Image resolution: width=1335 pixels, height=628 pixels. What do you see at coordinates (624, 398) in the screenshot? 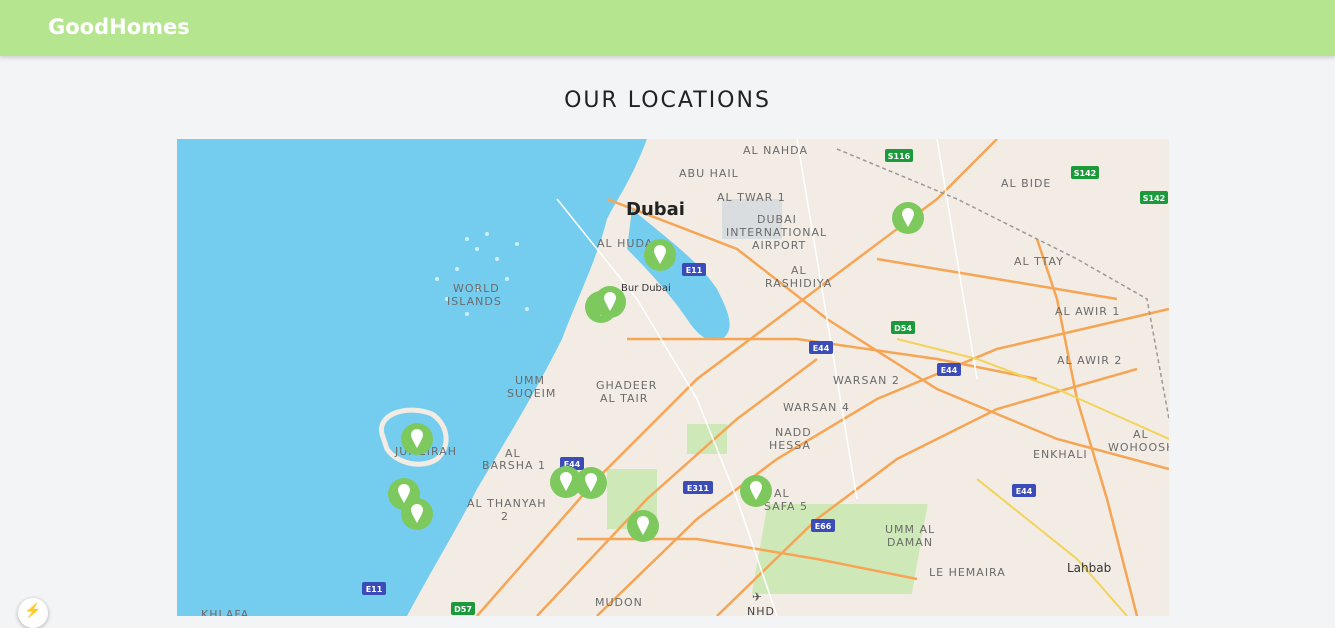
I see `map-label-ghadeer-2: AL TAIR` at bounding box center [624, 398].